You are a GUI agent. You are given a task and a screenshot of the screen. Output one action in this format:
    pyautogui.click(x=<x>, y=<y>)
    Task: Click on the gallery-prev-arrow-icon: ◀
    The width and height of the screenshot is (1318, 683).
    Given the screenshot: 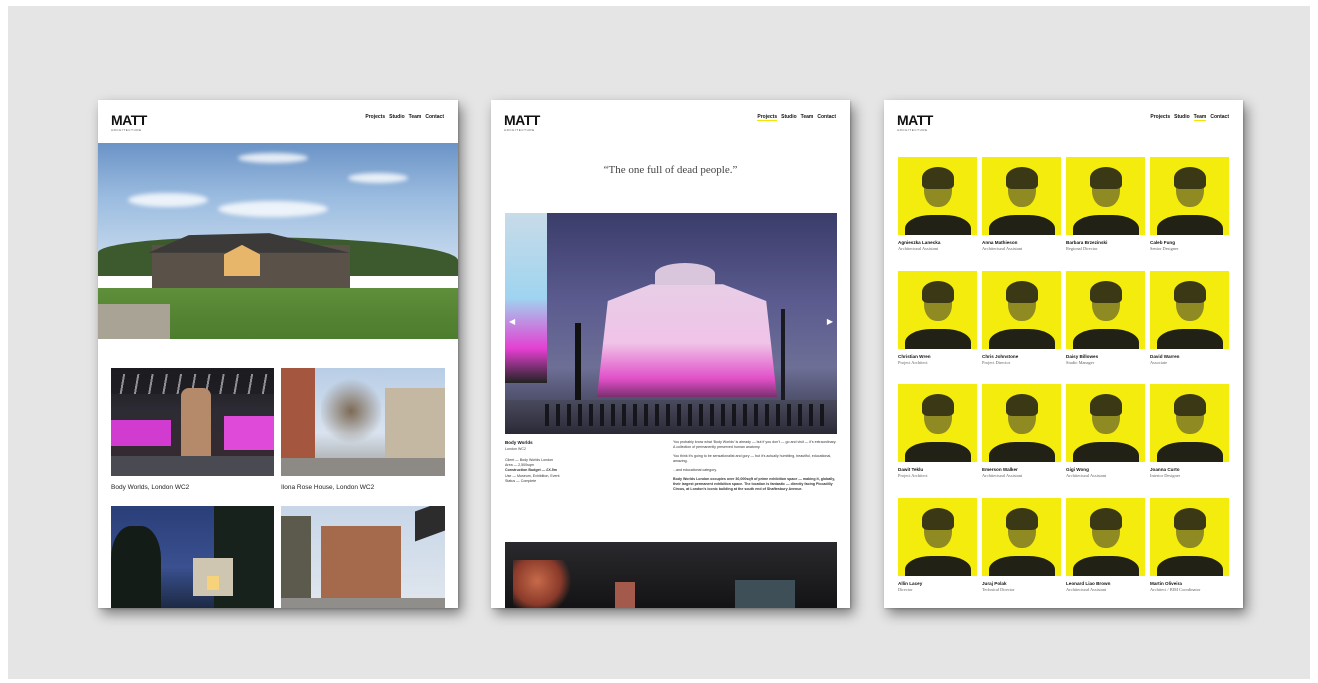 What is the action you would take?
    pyautogui.click(x=512, y=321)
    